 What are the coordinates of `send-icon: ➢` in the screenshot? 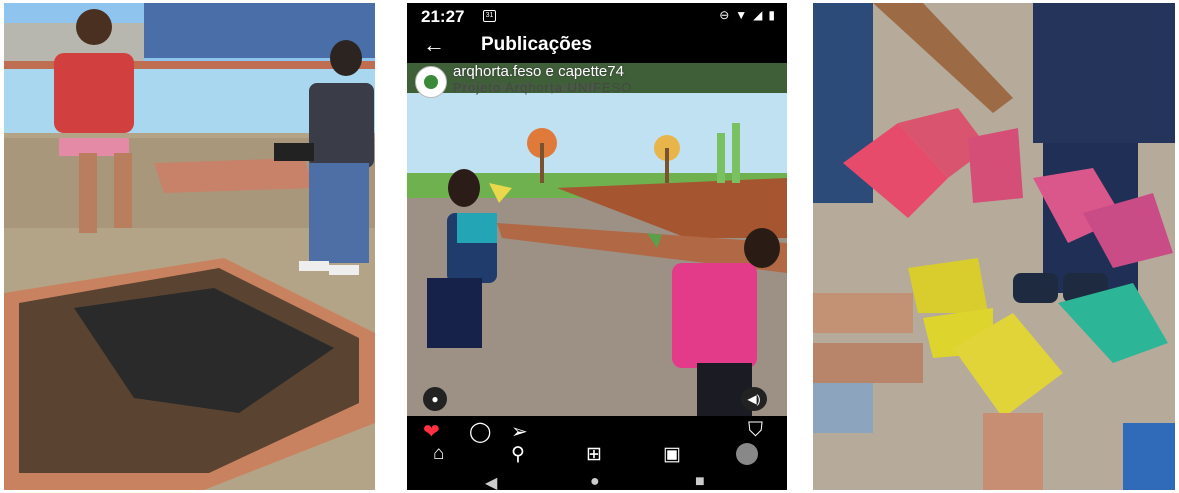 It's located at (519, 431).